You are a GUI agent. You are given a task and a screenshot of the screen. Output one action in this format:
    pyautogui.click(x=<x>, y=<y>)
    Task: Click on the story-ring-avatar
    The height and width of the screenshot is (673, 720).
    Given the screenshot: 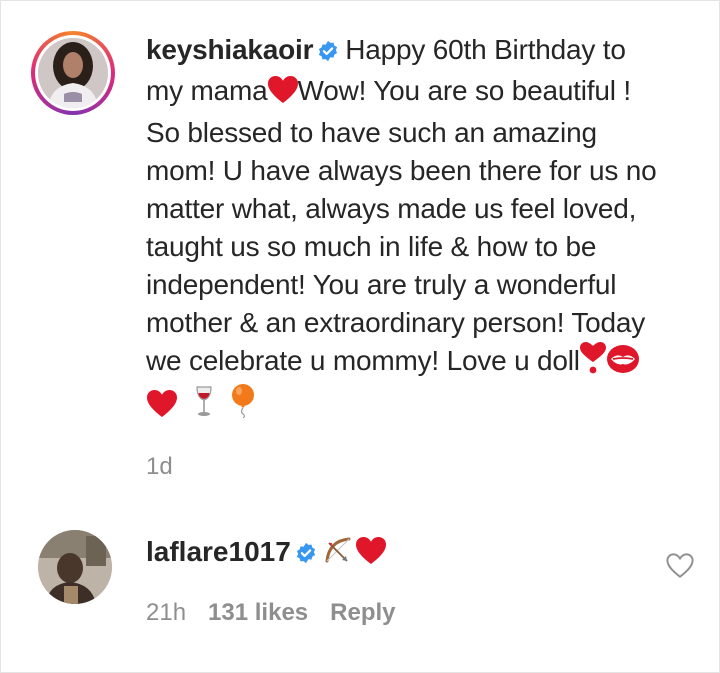 What is the action you would take?
    pyautogui.click(x=73, y=73)
    